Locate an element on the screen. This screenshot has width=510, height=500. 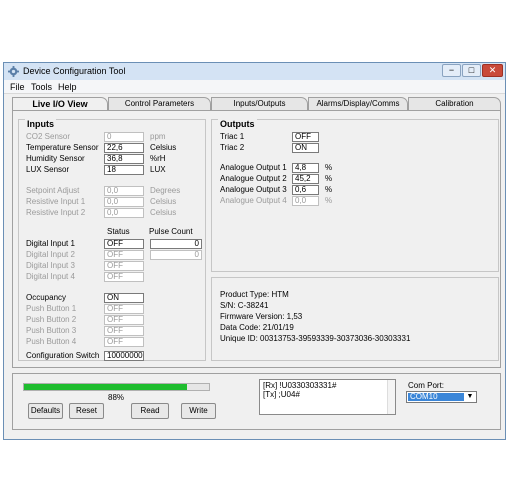
push-button-3-field: OFF is located at coordinates (124, 331).